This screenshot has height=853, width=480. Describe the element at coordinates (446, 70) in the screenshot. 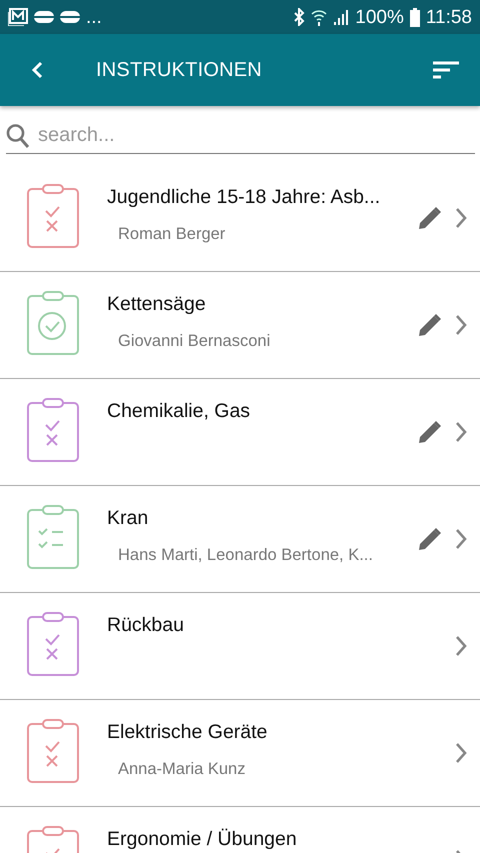

I see `sort-icon` at that location.